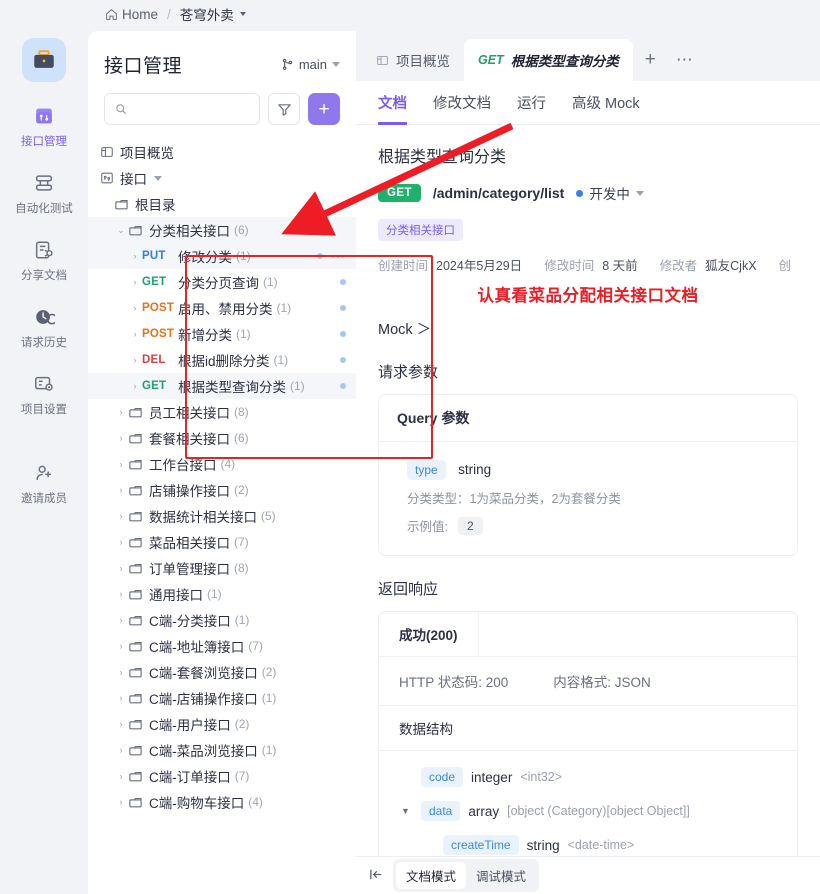 Image resolution: width=820 pixels, height=894 pixels. I want to click on tree-folder-row: › 店铺操作接口 (2), so click(222, 490).